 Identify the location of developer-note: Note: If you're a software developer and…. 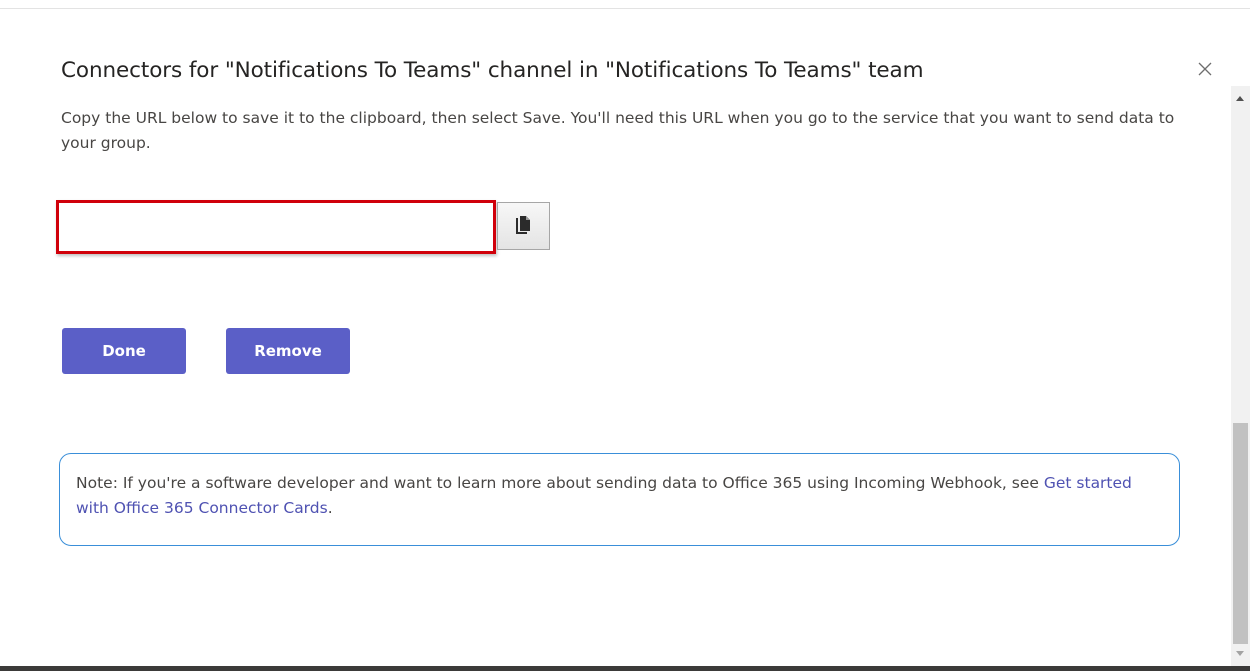
(619, 499).